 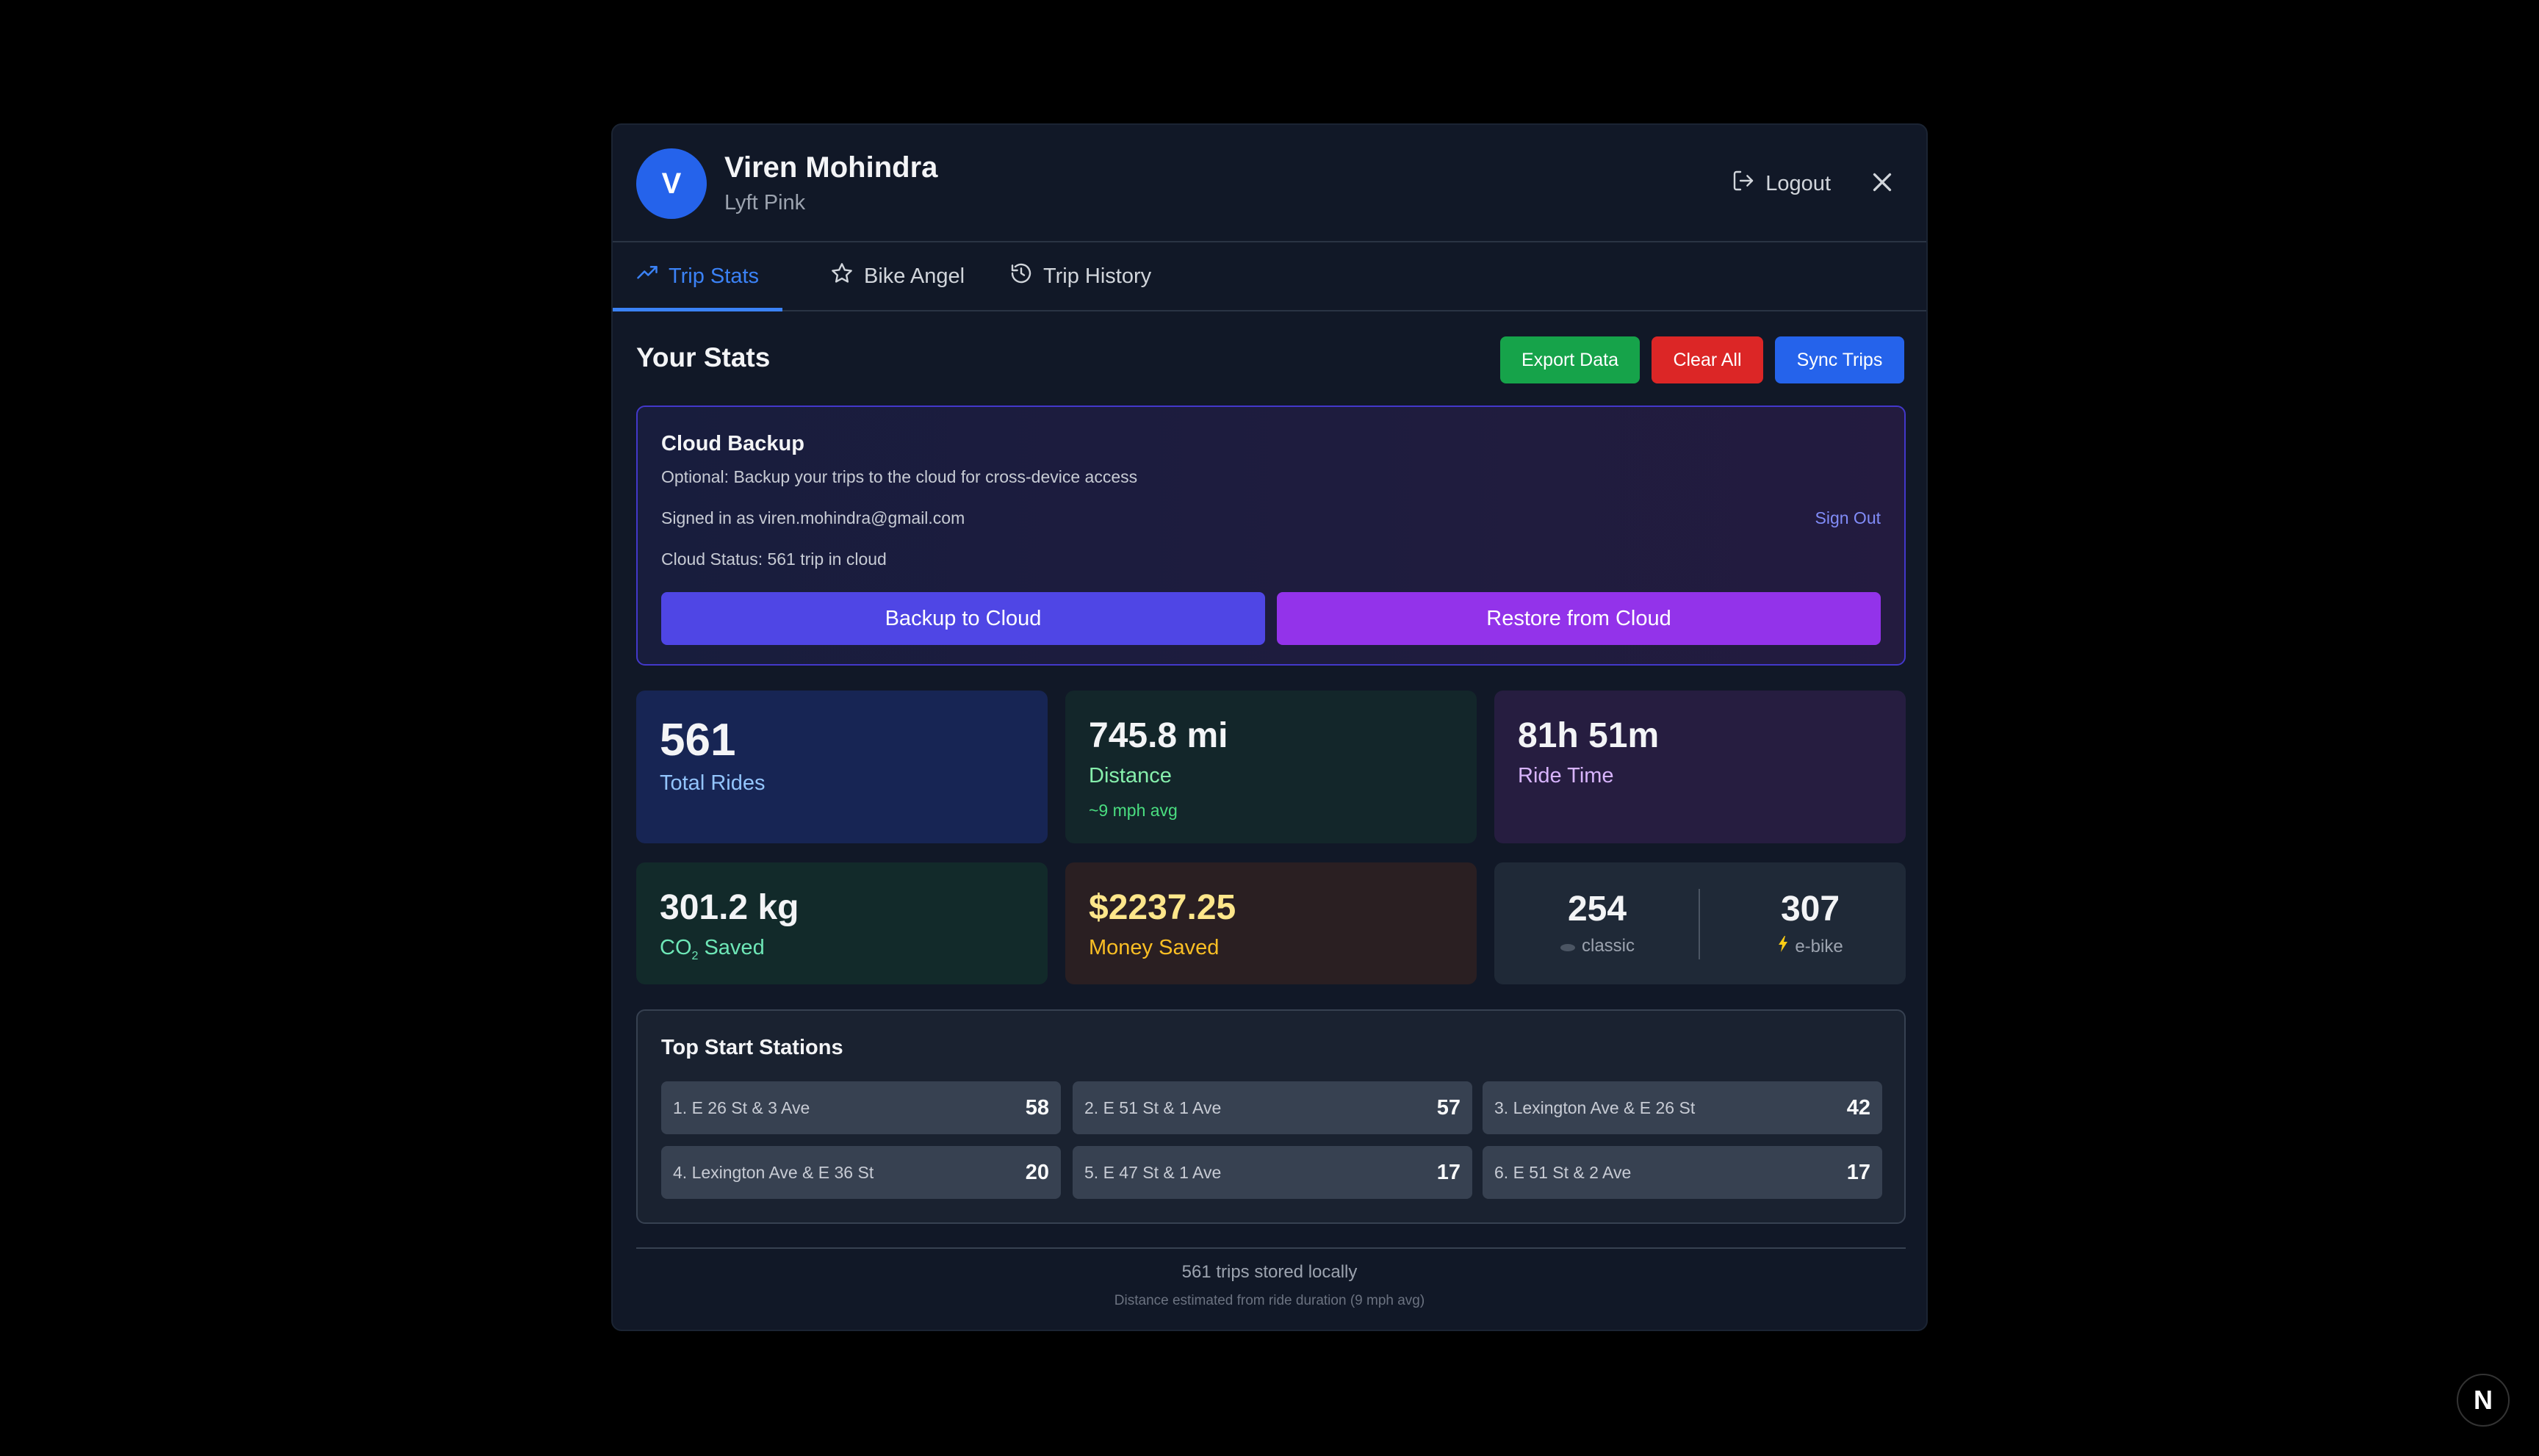 I want to click on cloud-status-text: Cloud Status: 561 trip in cloud, so click(x=774, y=559).